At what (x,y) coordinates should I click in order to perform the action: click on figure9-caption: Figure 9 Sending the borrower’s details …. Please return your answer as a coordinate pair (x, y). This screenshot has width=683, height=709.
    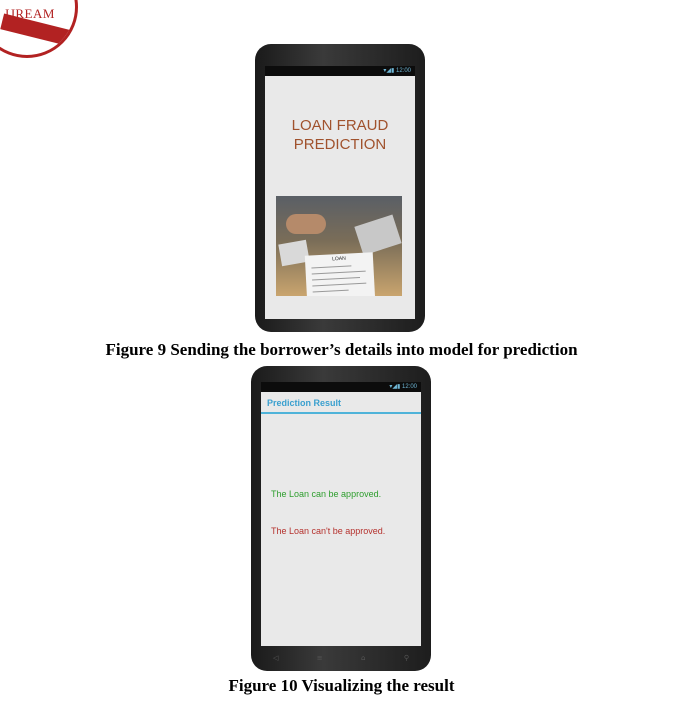
    Looking at the image, I should click on (341, 349).